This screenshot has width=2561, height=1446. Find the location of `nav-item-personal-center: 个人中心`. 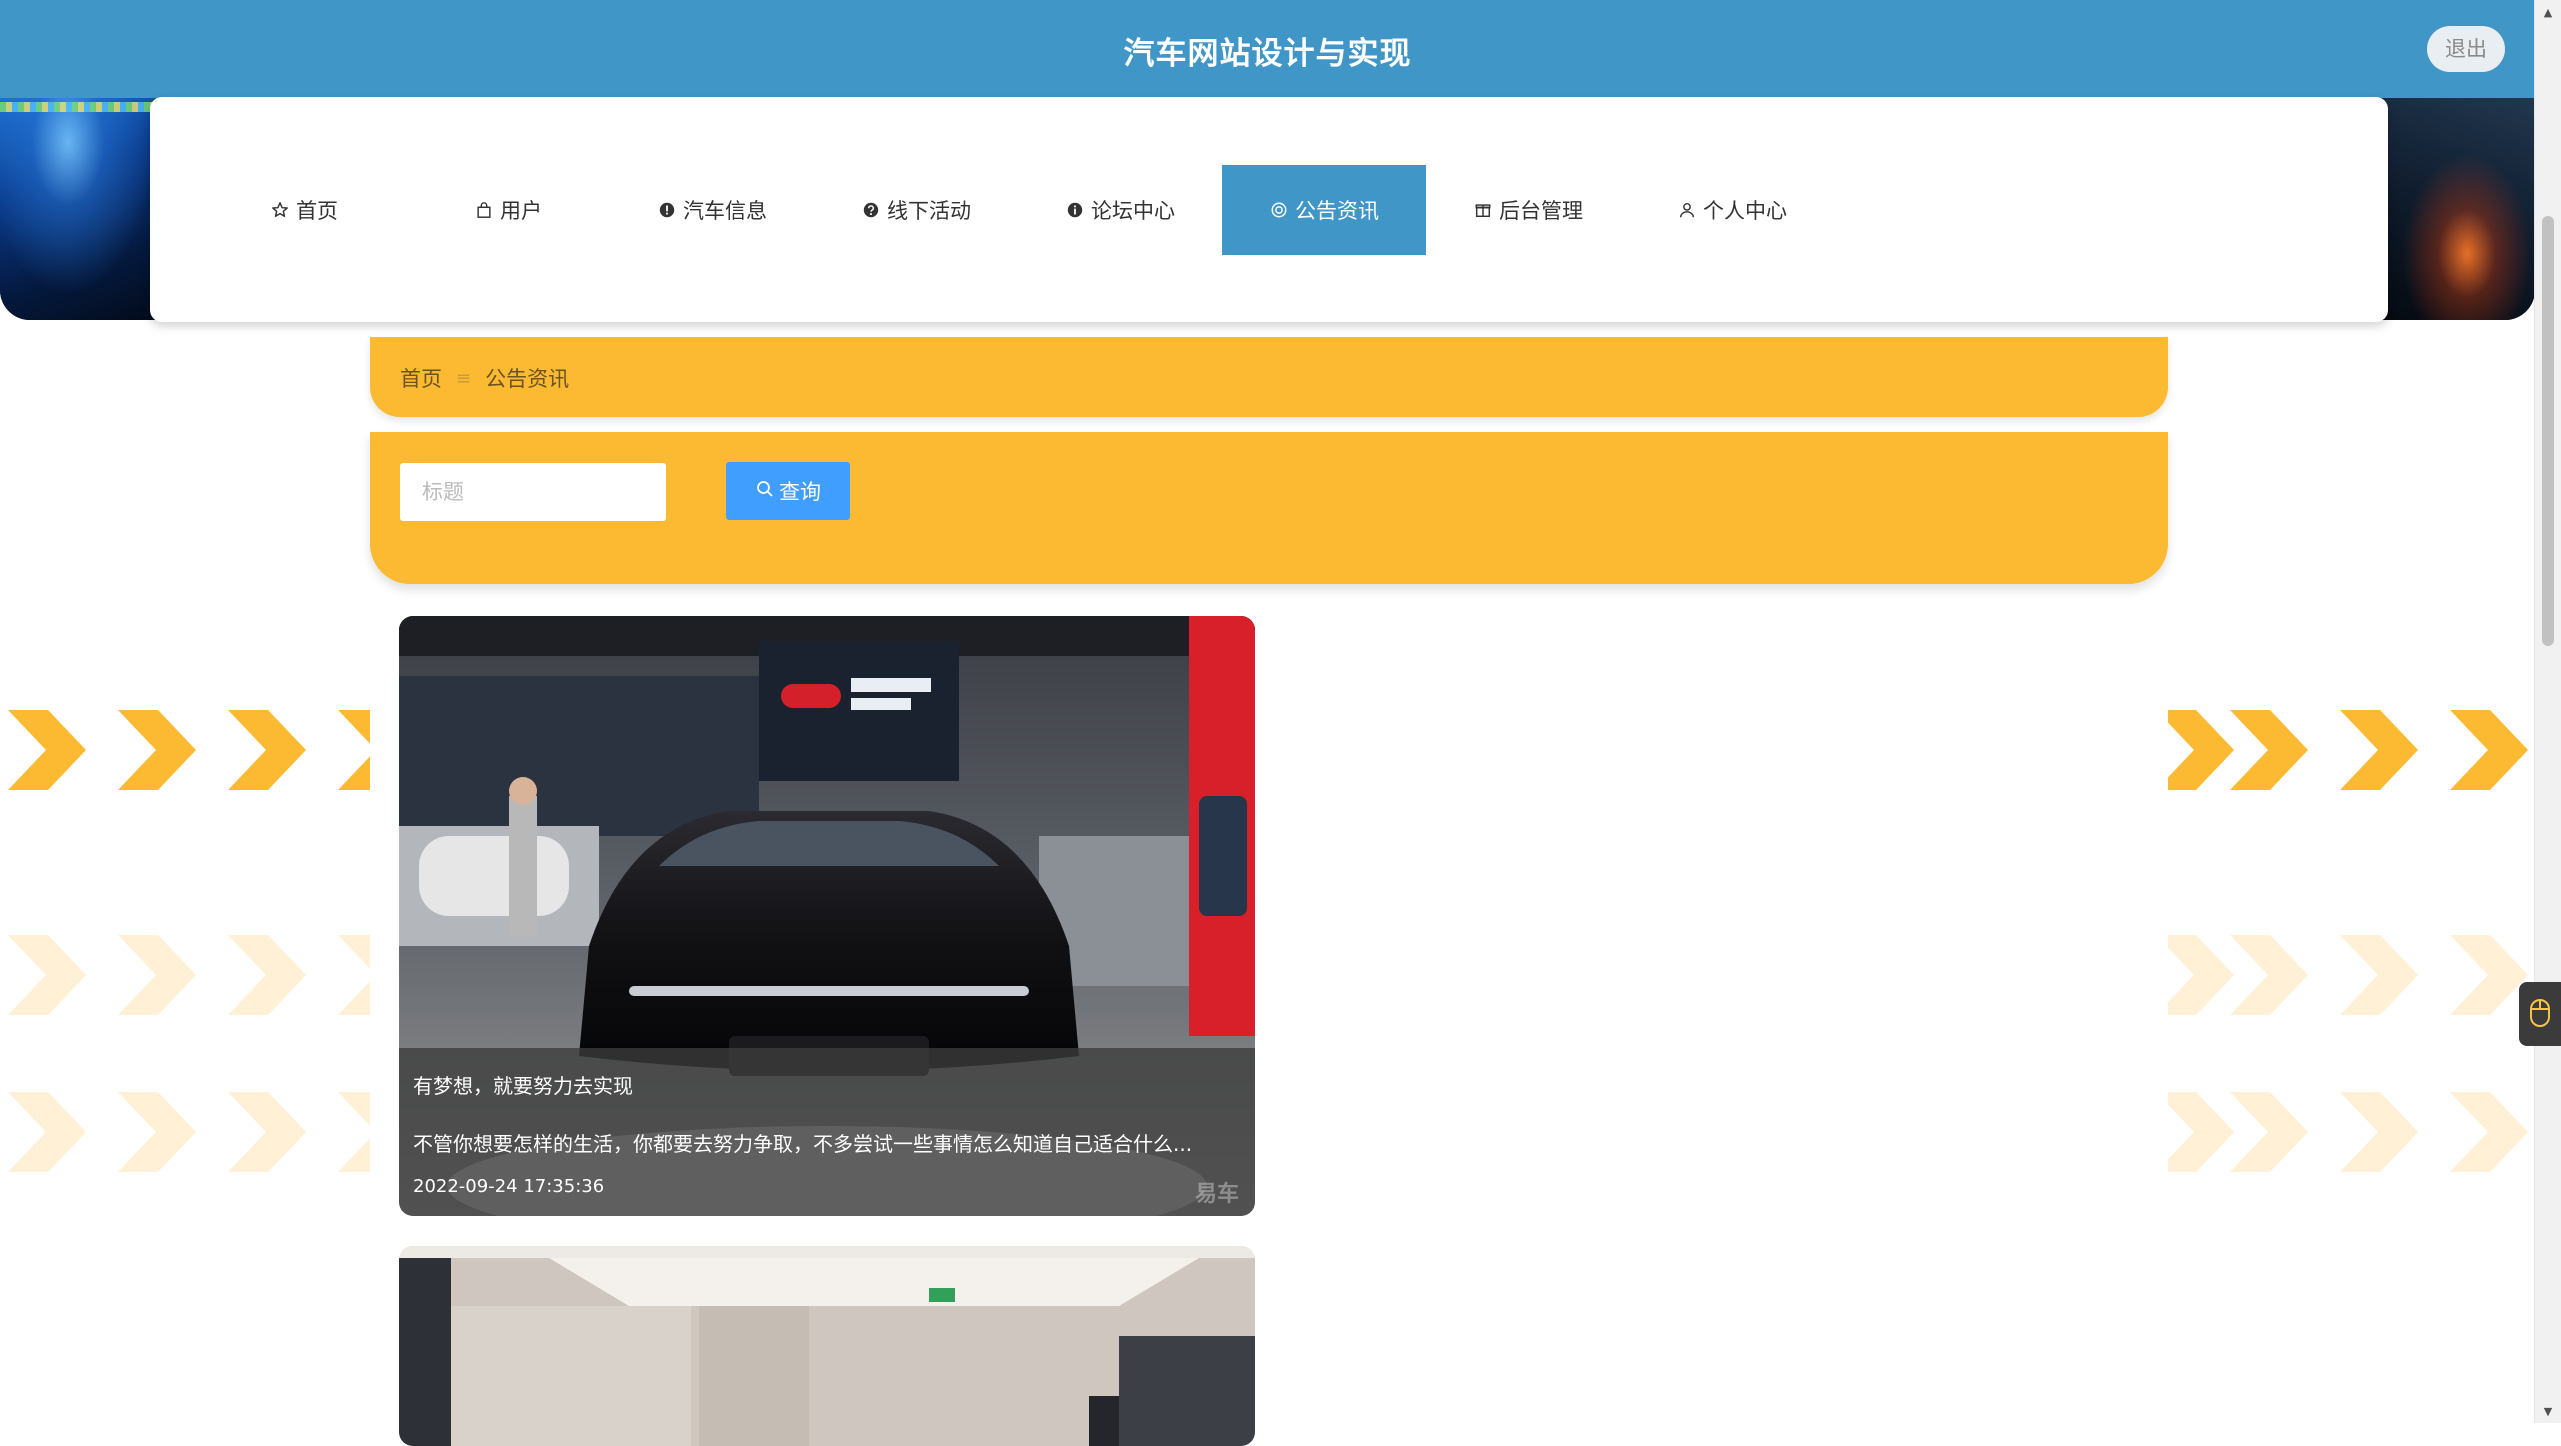

nav-item-personal-center: 个人中心 is located at coordinates (1732, 210).